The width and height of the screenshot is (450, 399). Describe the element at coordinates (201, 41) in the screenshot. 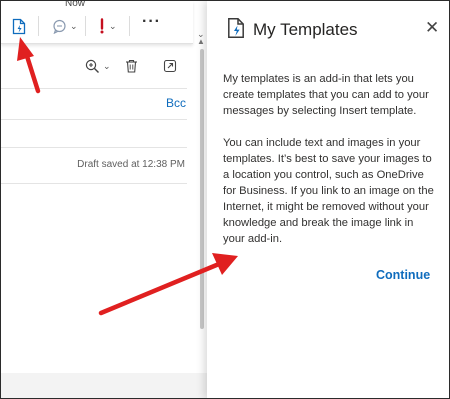

I see `scroll-up-icon: ▲` at that location.